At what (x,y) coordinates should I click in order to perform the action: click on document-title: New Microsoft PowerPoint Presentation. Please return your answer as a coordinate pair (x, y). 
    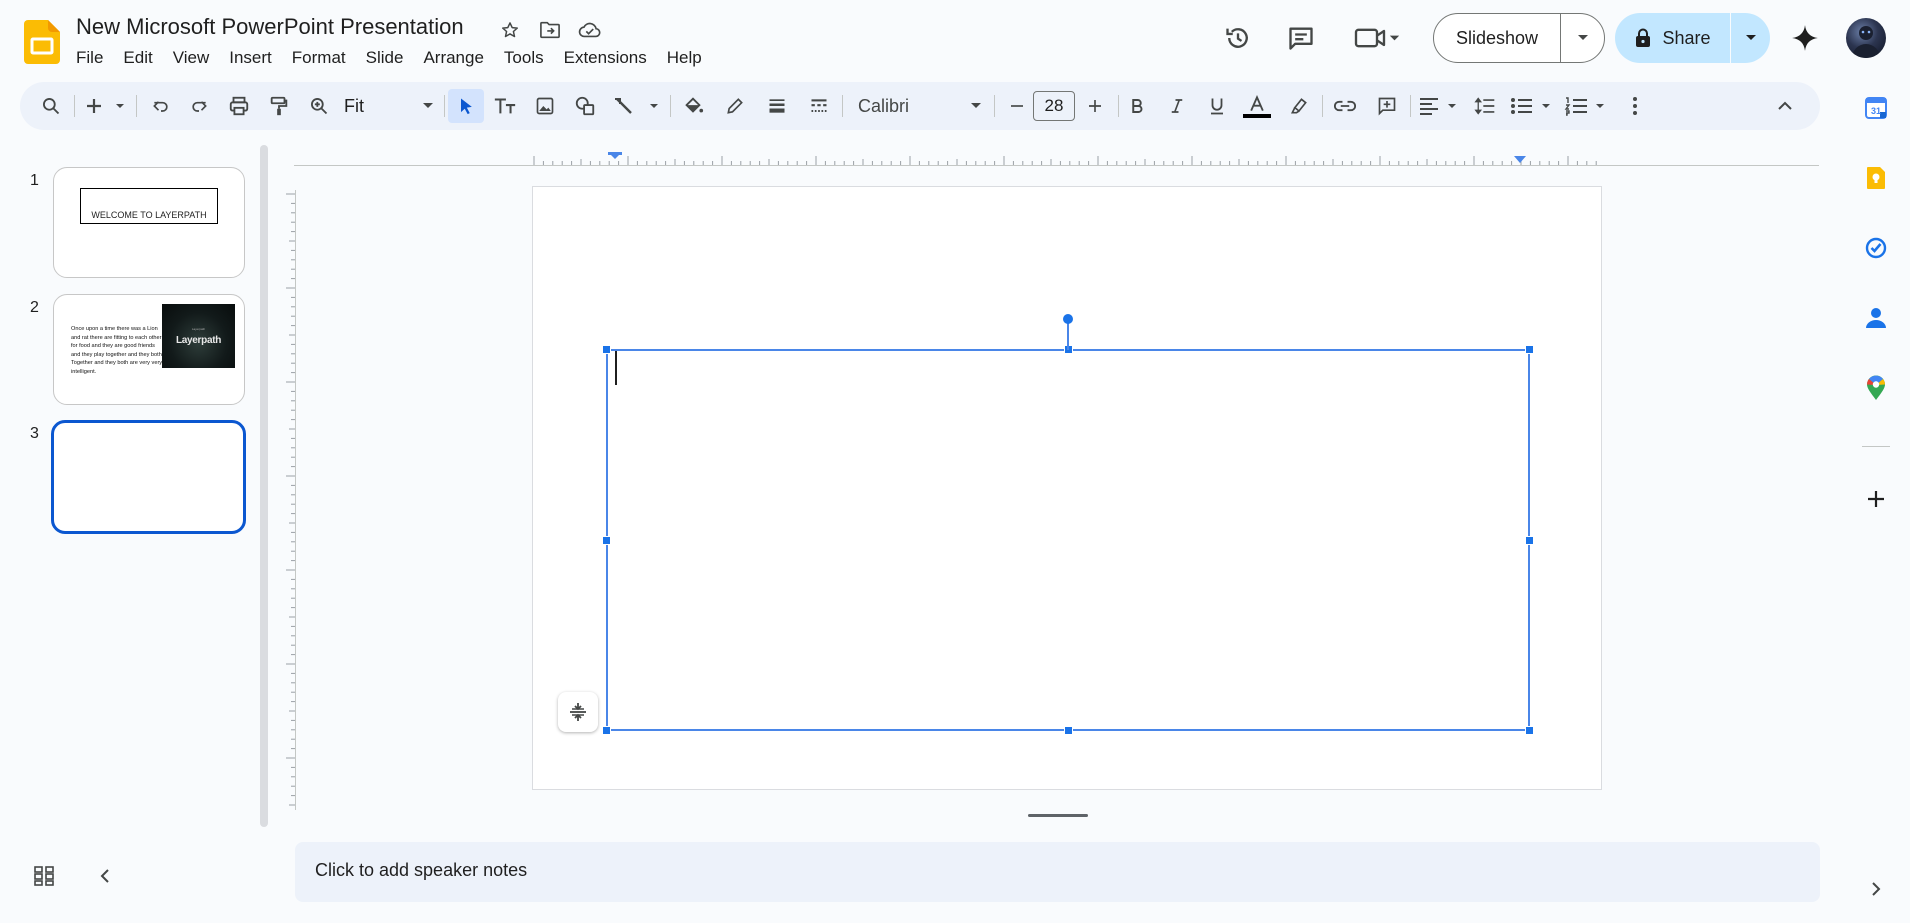
    Looking at the image, I should click on (270, 27).